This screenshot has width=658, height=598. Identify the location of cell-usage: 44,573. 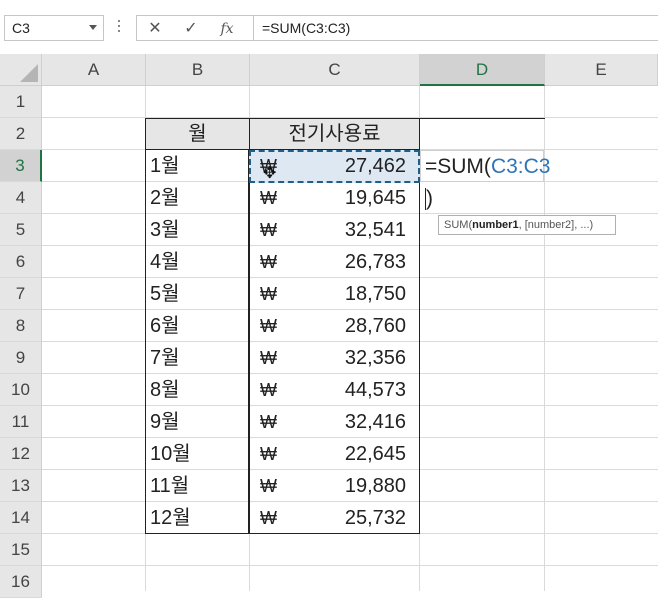
(344, 390).